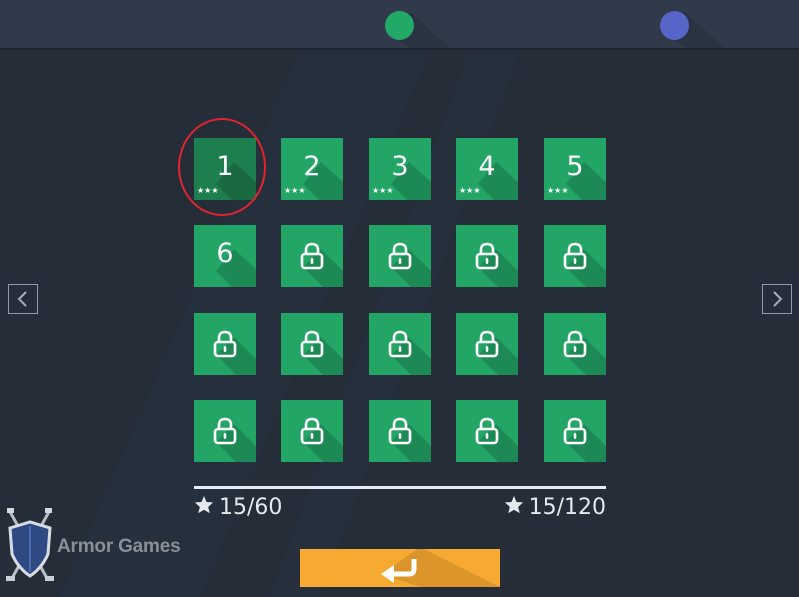 The width and height of the screenshot is (799, 597). I want to click on return-arrow-icon, so click(440, 568).